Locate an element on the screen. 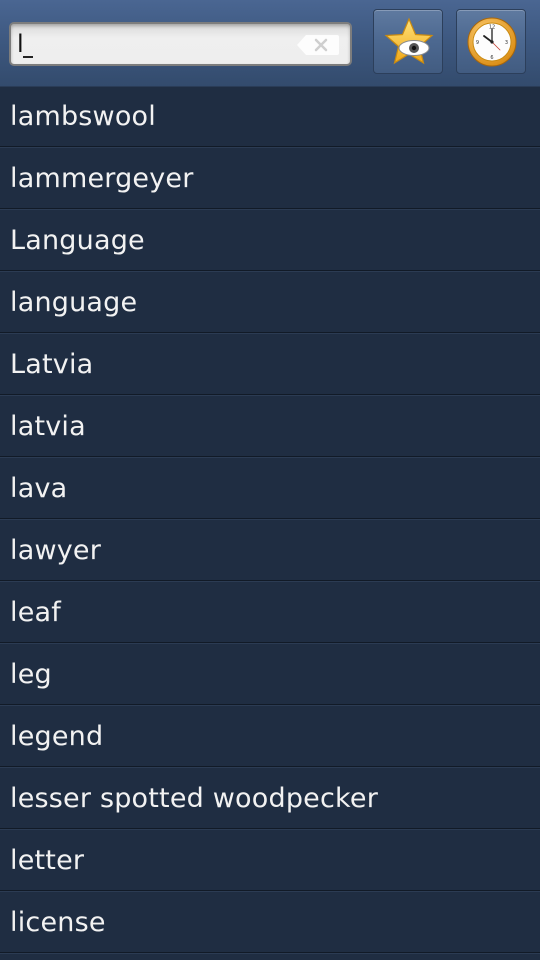  clear-x-icon is located at coordinates (318, 45).